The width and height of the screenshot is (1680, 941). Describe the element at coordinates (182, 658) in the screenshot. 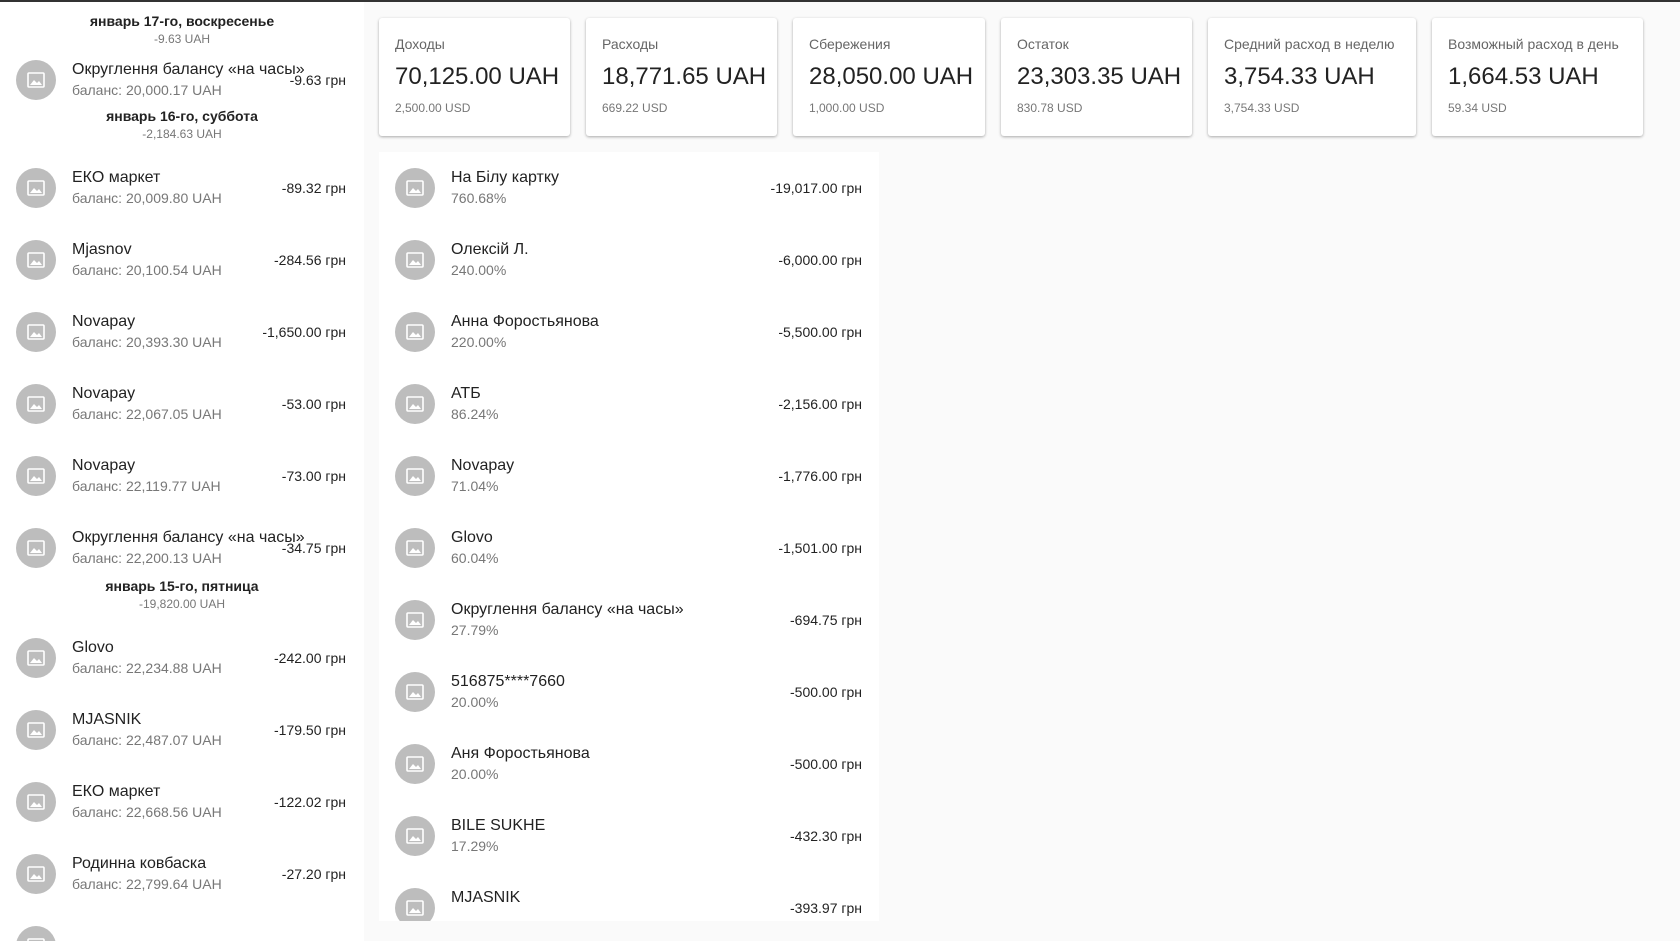

I see `transaction-row: Glovo баланс: 22,234.88 UAH -242.00 грн` at that location.